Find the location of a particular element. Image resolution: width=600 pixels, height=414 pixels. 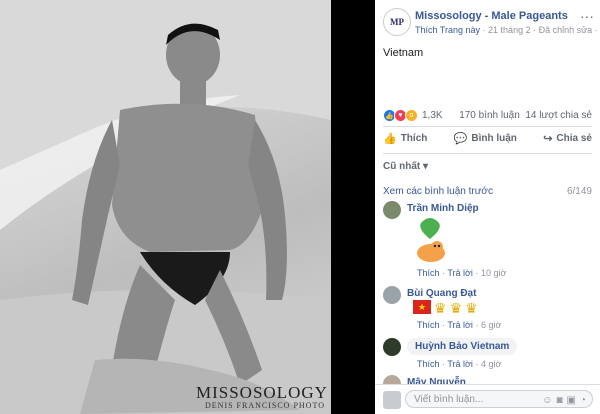

comment-time: 4 giờ is located at coordinates (491, 364).